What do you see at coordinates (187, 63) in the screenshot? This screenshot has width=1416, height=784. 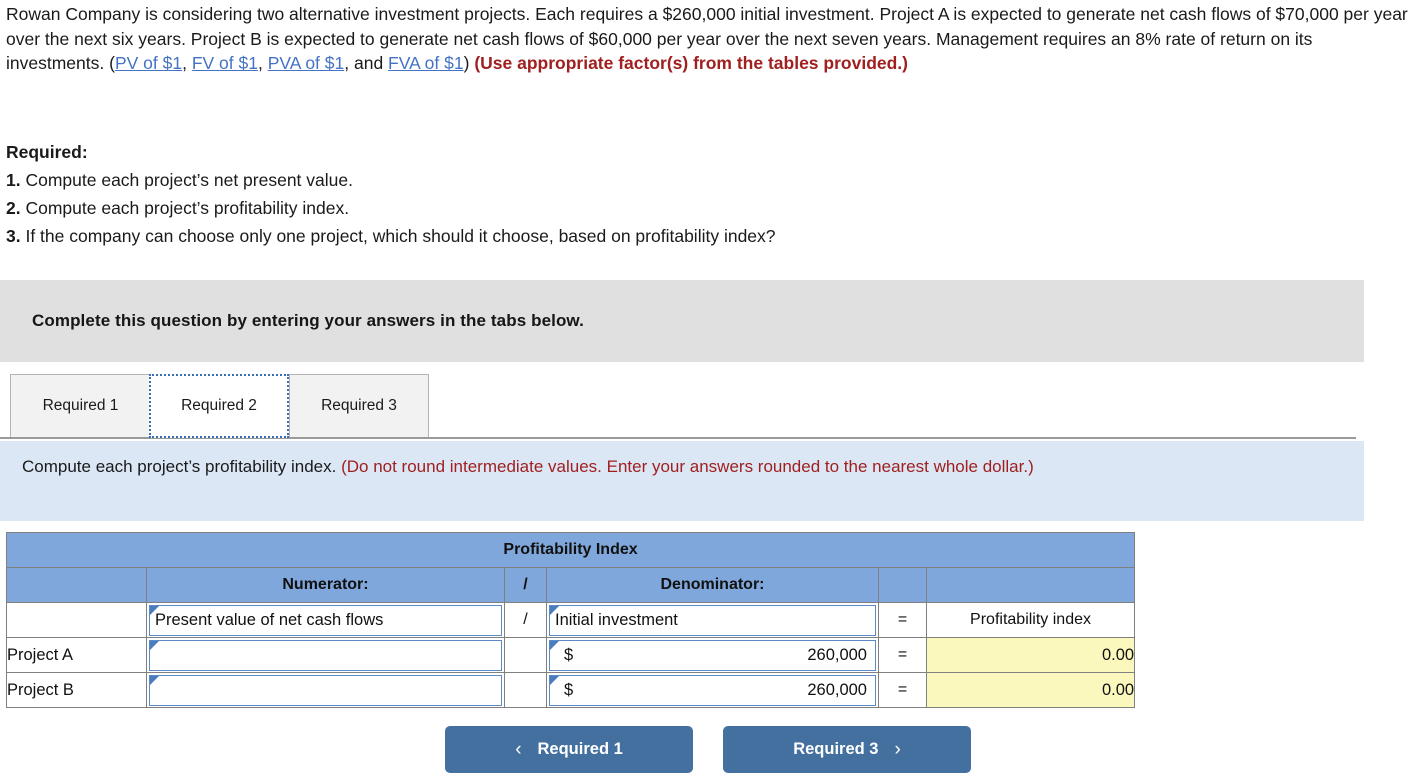 I see `intro-sep-1: ,` at bounding box center [187, 63].